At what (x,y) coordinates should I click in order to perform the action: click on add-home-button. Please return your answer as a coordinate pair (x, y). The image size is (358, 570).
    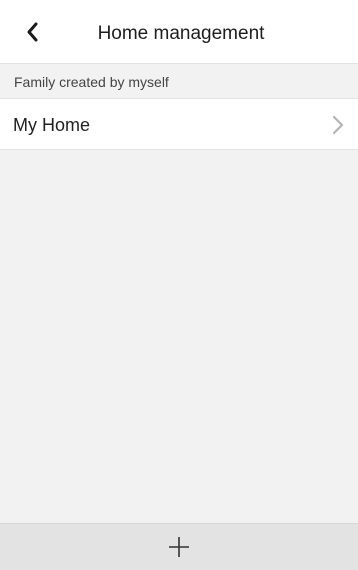
    Looking at the image, I should click on (179, 546).